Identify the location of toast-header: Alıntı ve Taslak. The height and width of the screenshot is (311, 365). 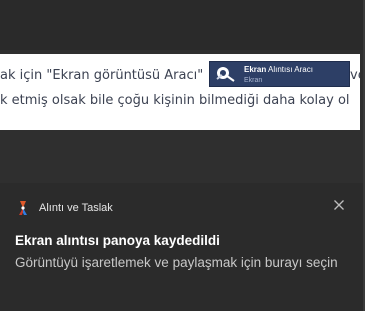
(64, 208).